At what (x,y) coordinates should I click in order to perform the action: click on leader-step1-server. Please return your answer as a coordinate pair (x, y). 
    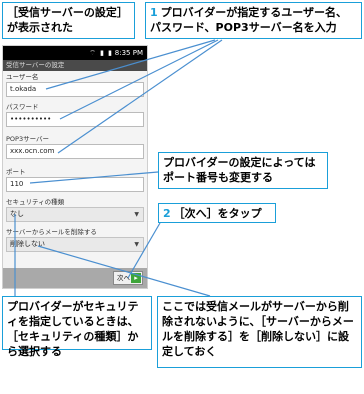
    Looking at the image, I should click on (140, 96).